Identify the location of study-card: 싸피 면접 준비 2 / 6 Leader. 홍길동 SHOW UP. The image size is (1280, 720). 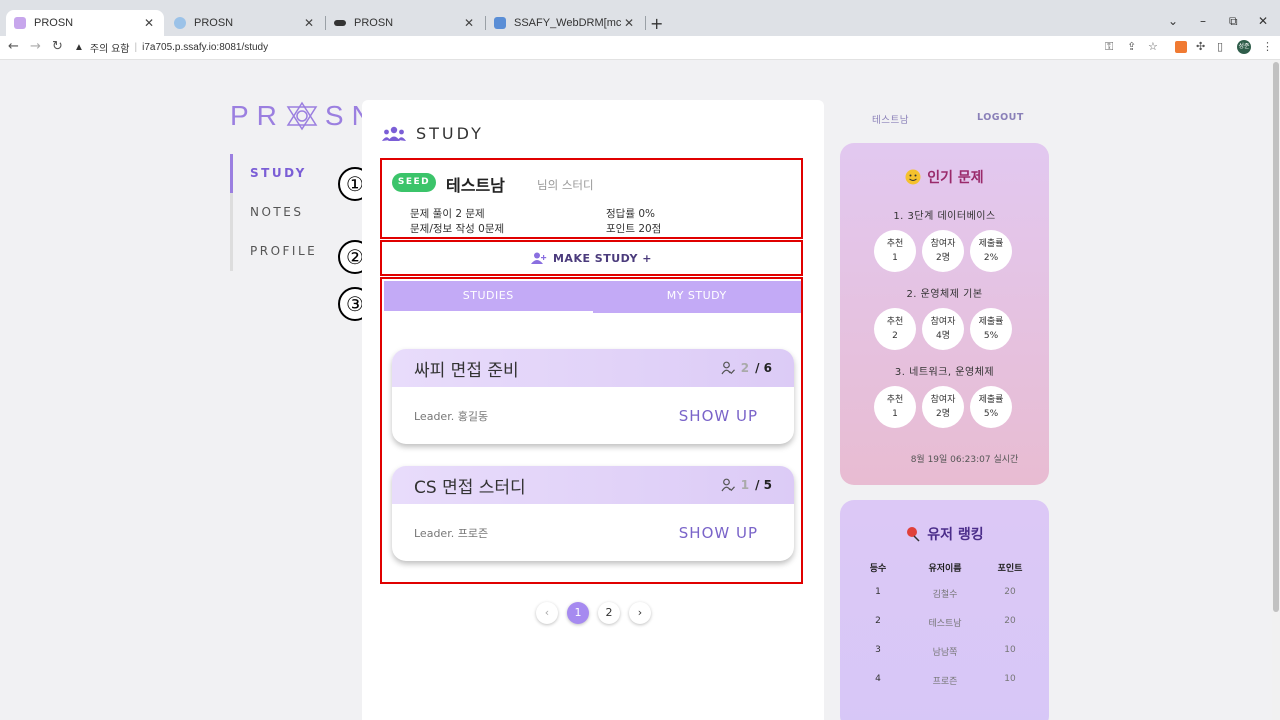
(593, 396).